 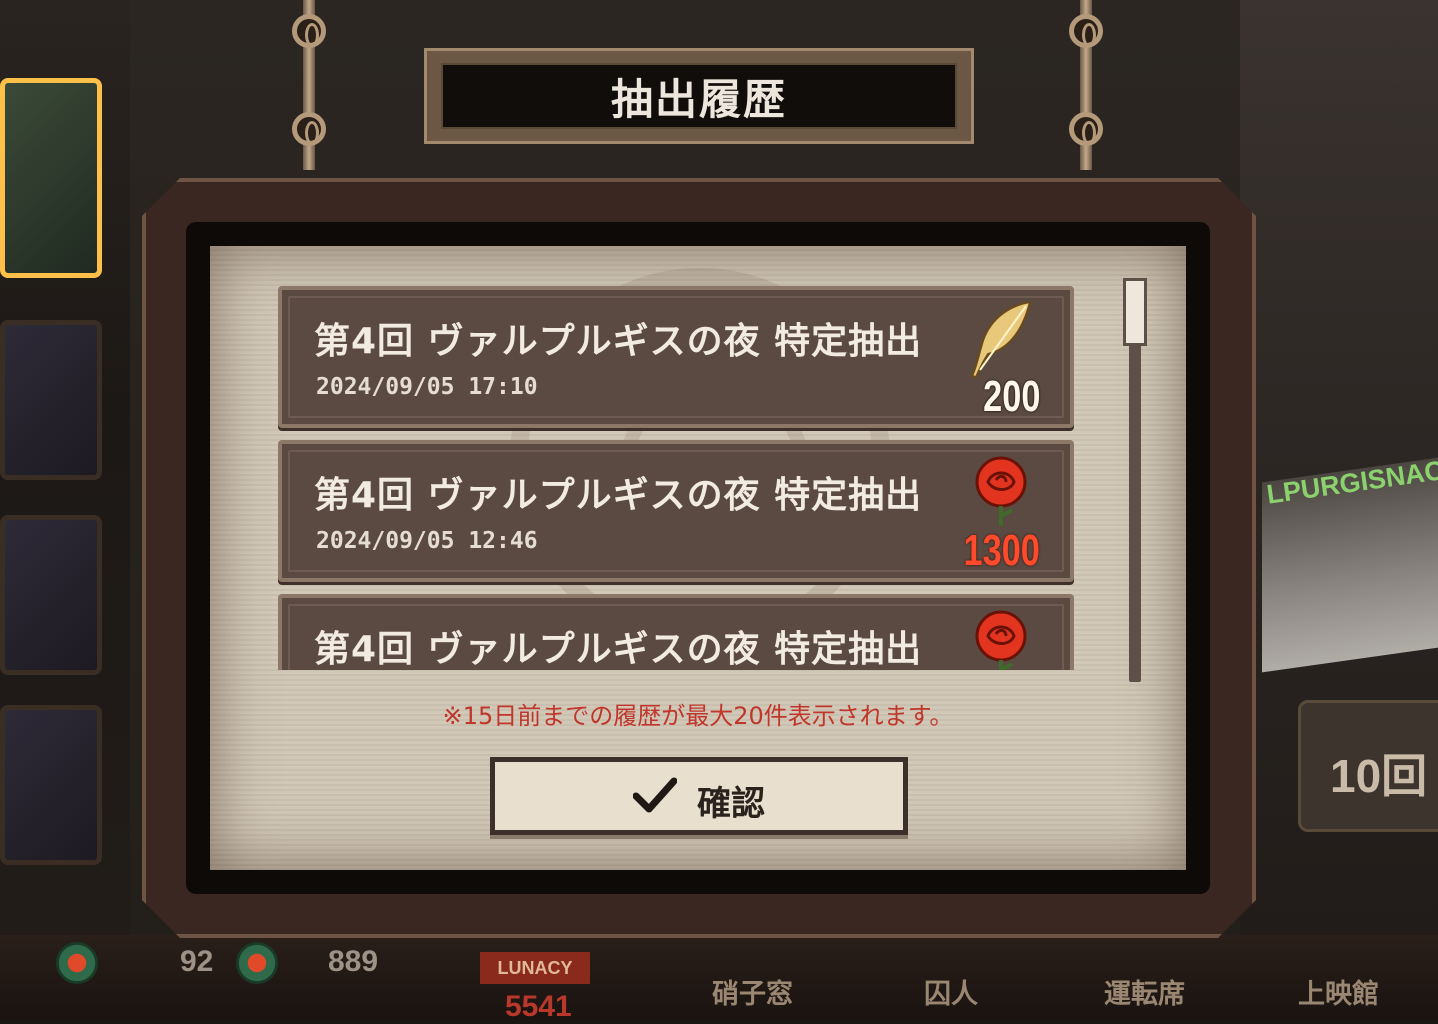 I want to click on dialog-title: 抽出履歴, so click(x=698, y=99).